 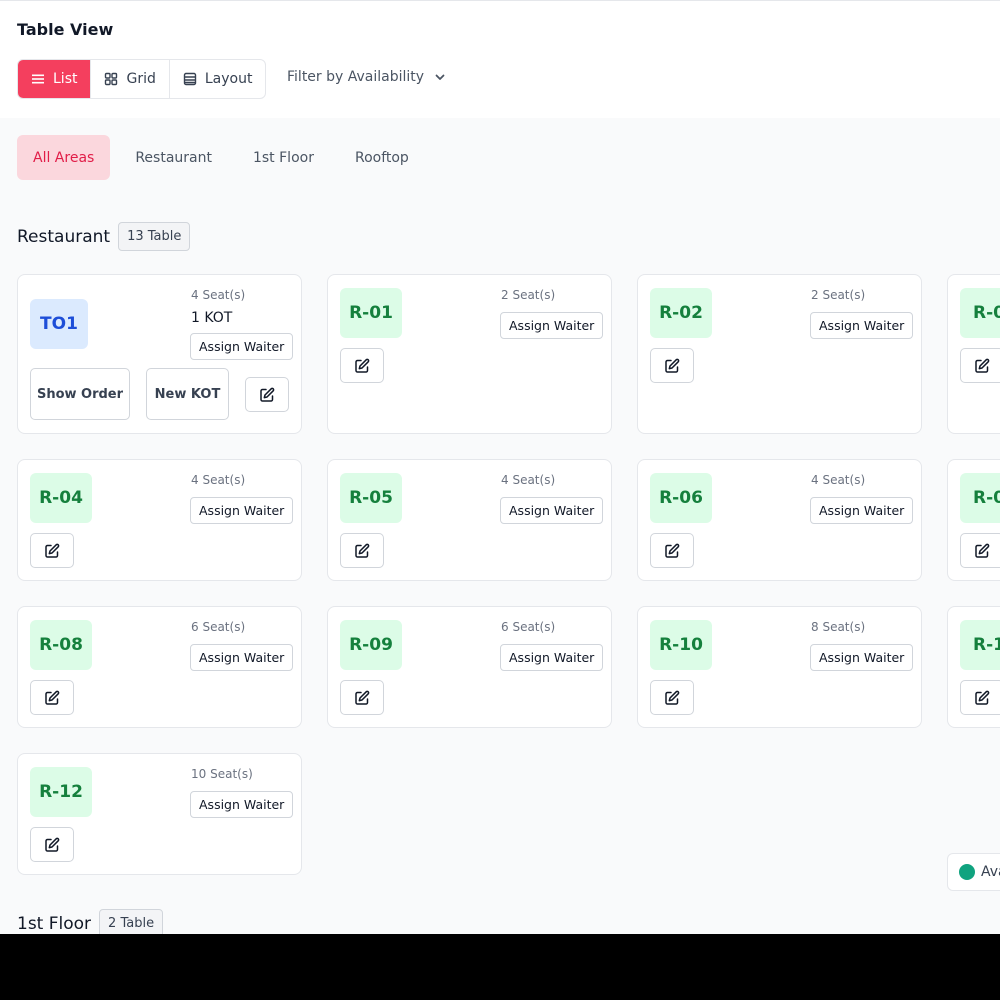 What do you see at coordinates (356, 77) in the screenshot?
I see `filter-label: Filter by Availability` at bounding box center [356, 77].